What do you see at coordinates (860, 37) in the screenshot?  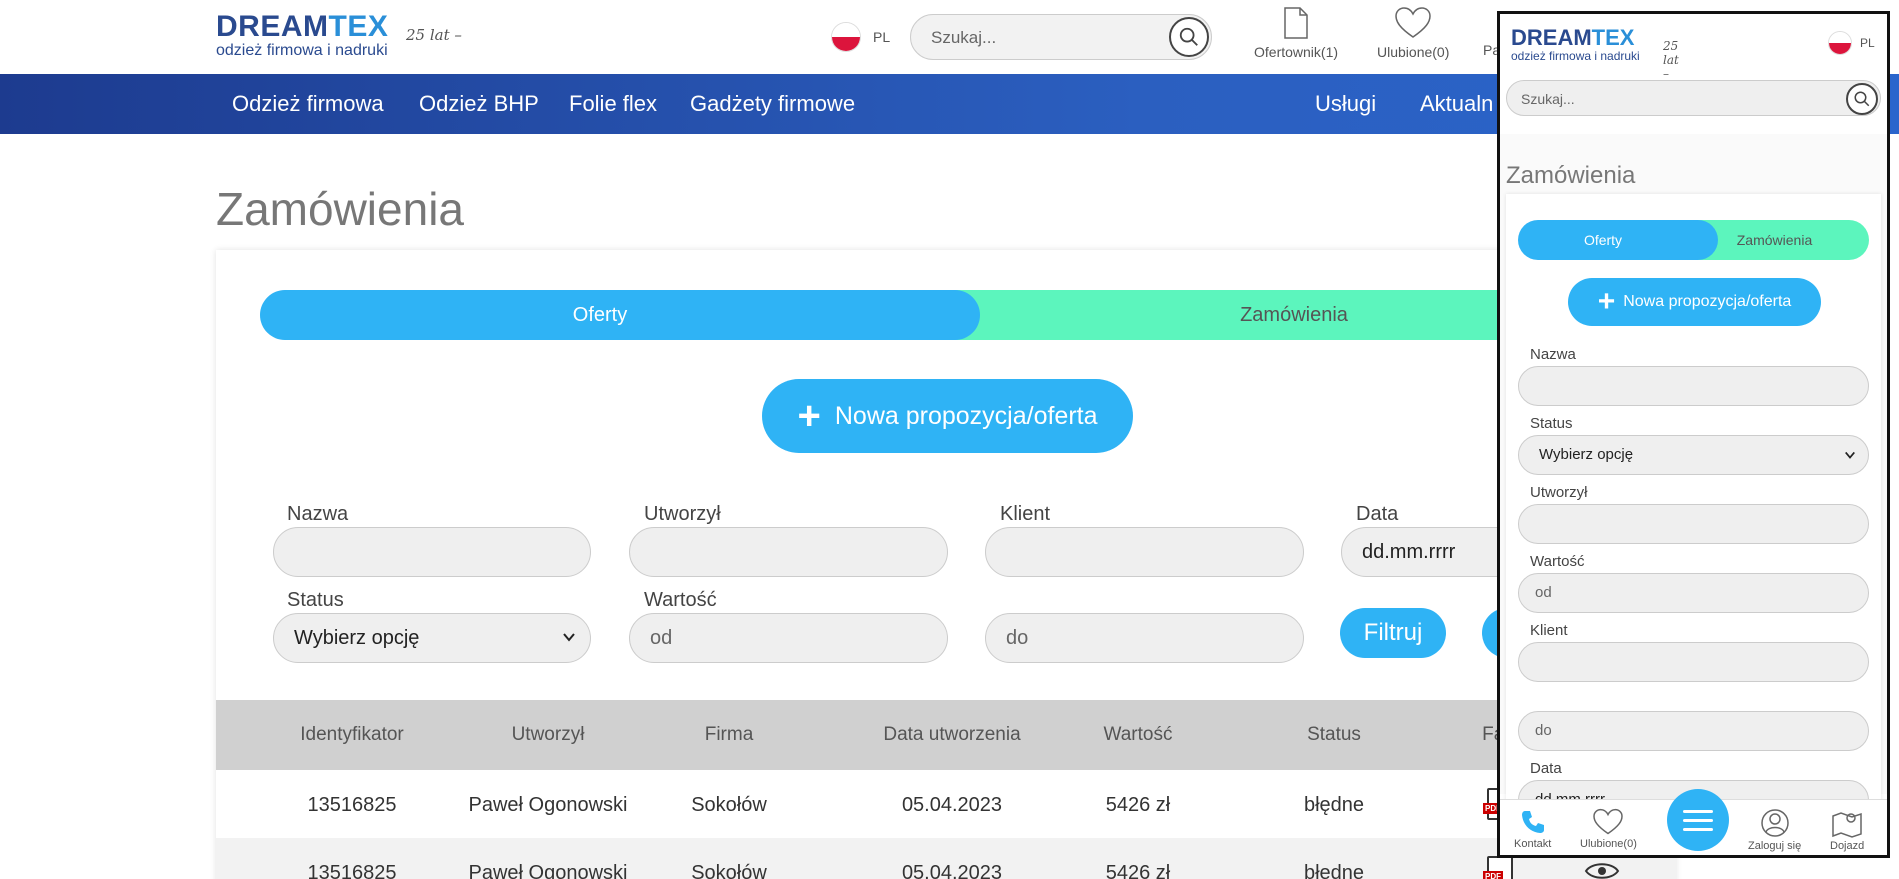 I see `language-switch: PL` at bounding box center [860, 37].